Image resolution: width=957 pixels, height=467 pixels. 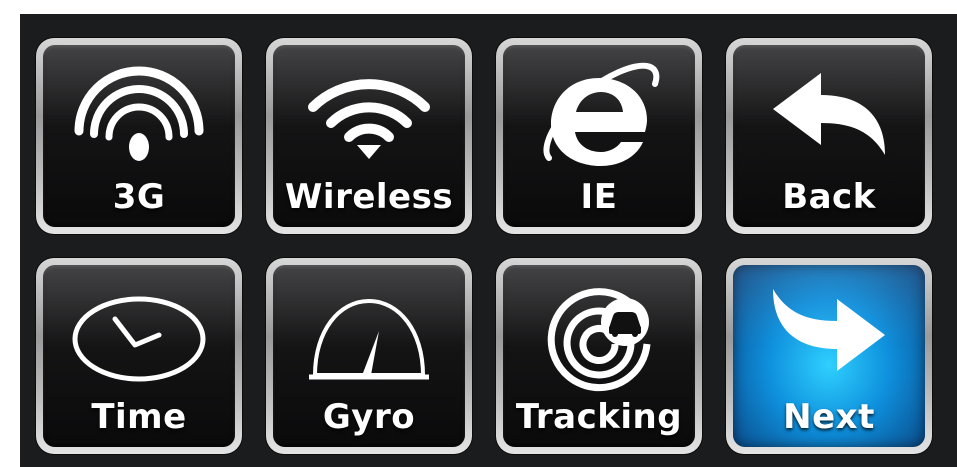 What do you see at coordinates (599, 417) in the screenshot?
I see `tracking-label: Tracking` at bounding box center [599, 417].